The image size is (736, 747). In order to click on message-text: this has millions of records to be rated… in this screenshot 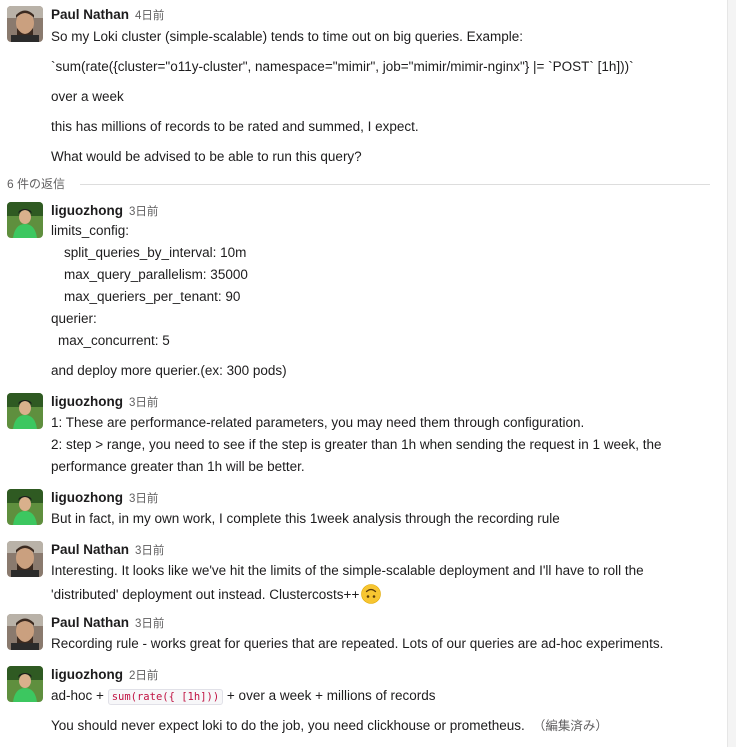, I will do `click(235, 126)`.